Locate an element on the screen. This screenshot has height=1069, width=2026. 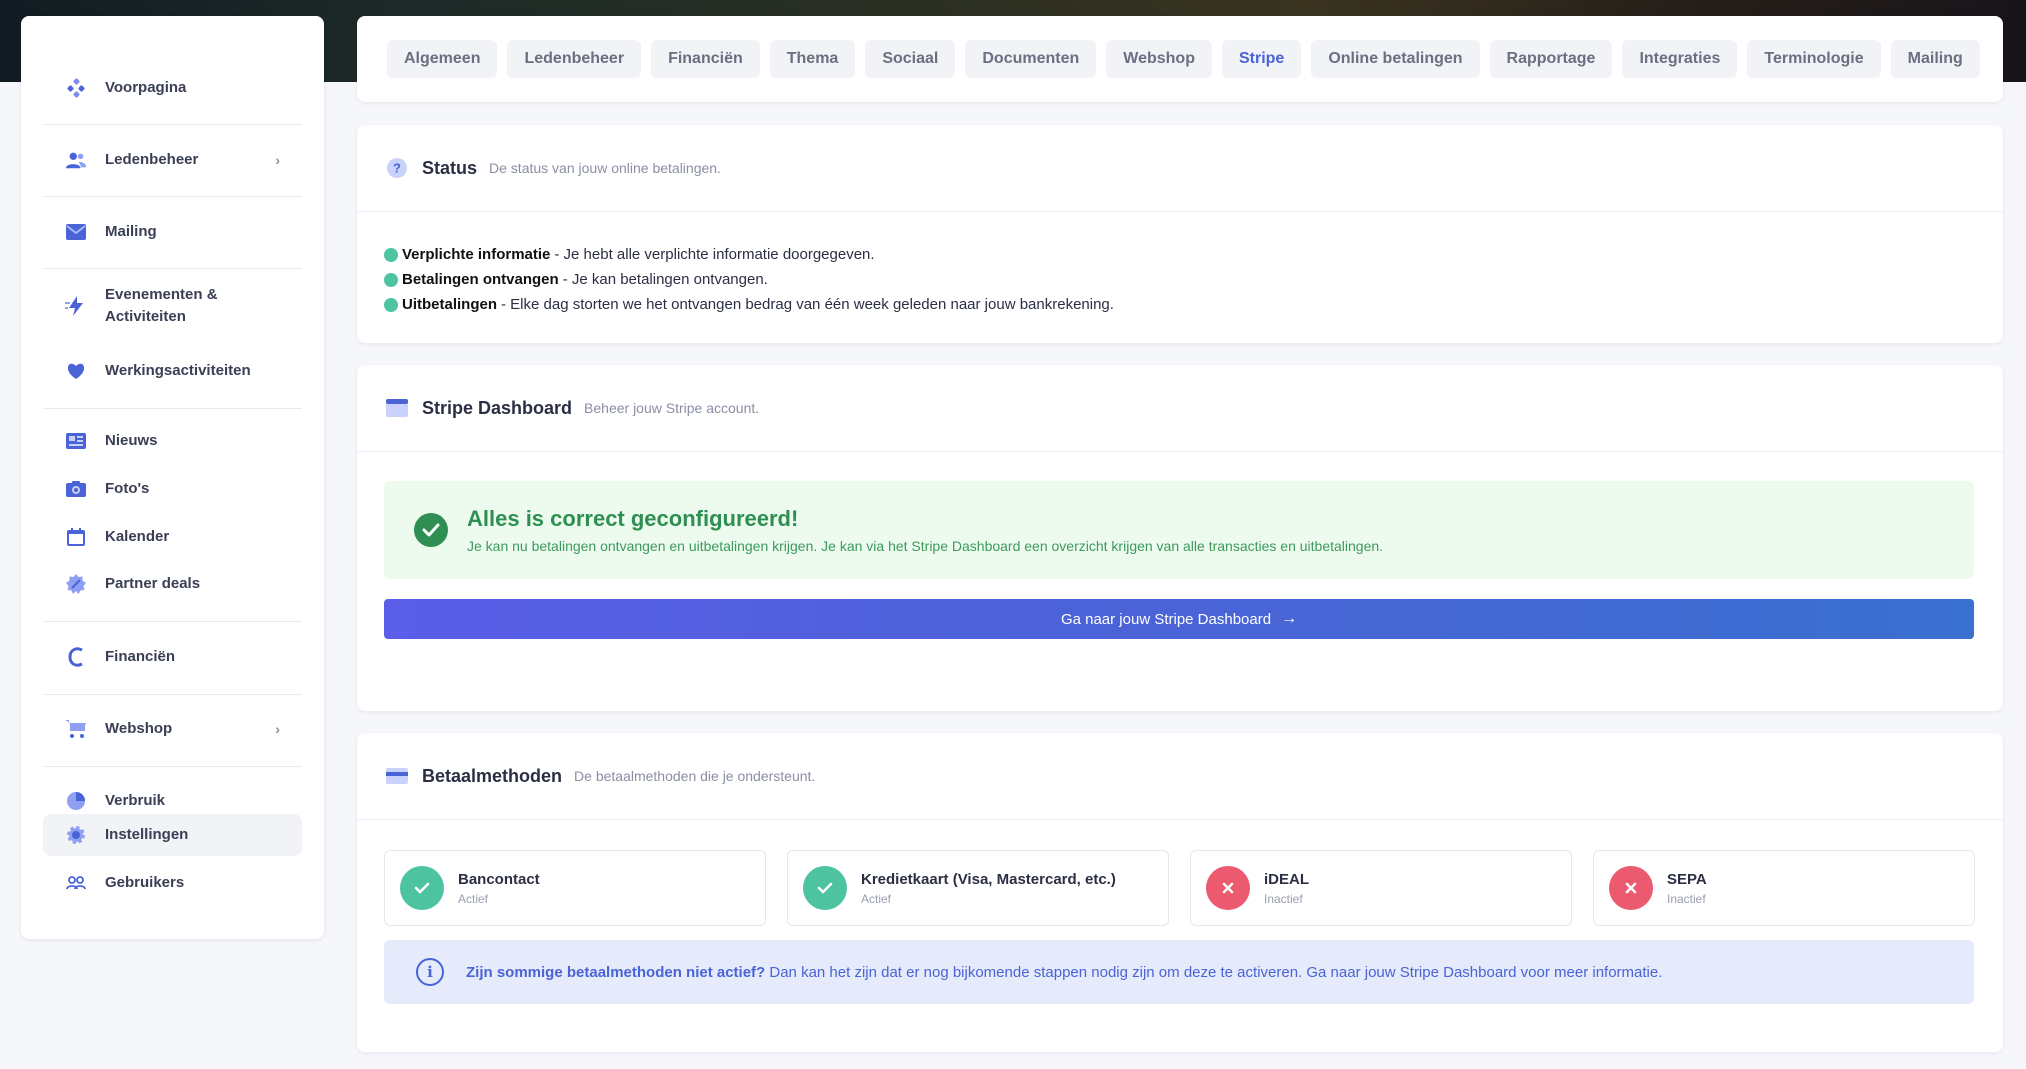
payment-method-name: iDEAL is located at coordinates (1286, 879).